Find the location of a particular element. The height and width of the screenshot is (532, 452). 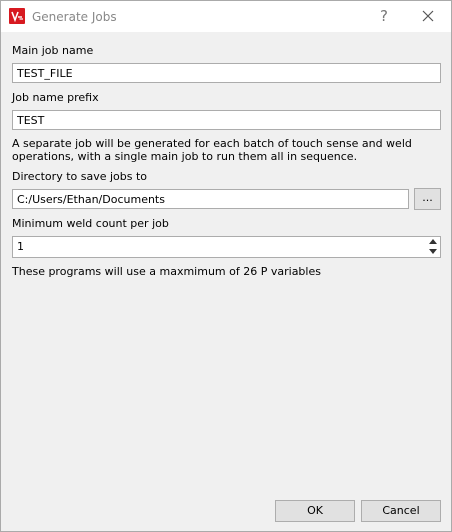

main-job-name-field is located at coordinates (226, 73).